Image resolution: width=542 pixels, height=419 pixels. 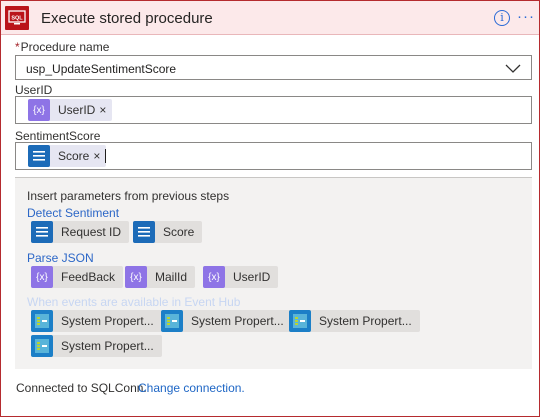 I want to click on group-title-parse-json: Parse JSON, so click(x=60, y=258).